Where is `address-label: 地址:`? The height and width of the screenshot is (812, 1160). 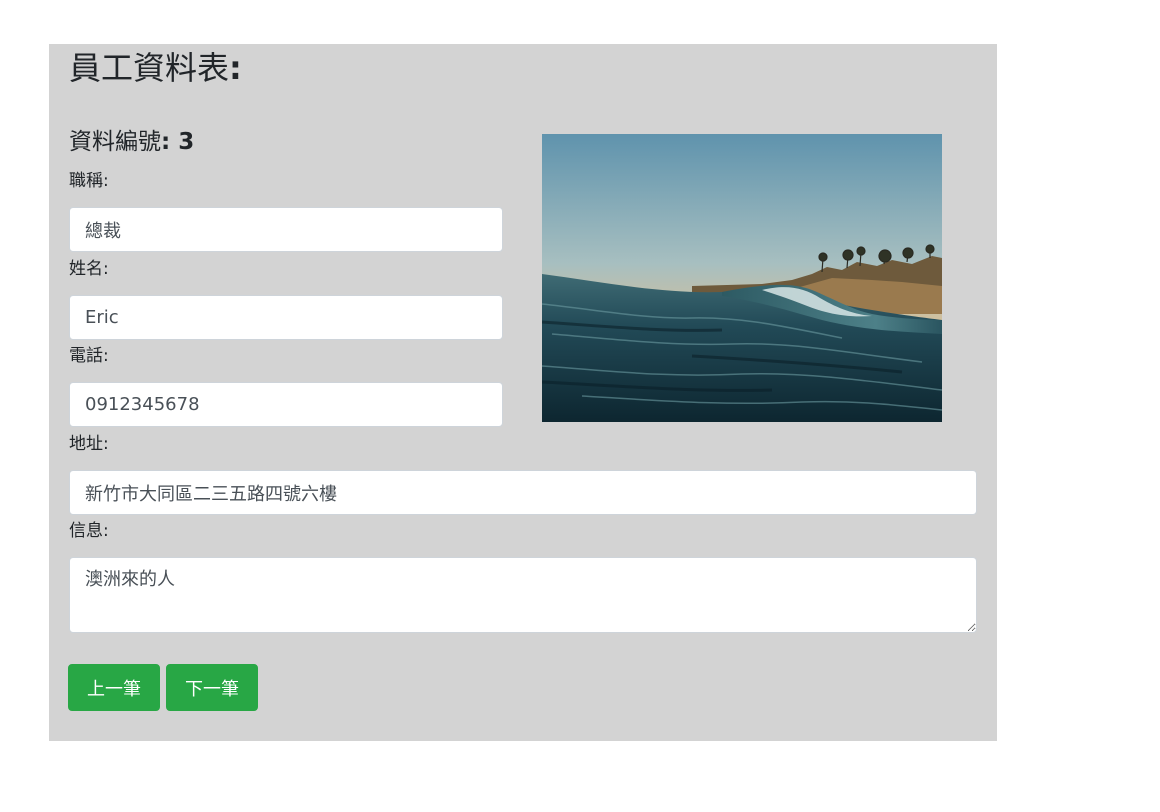
address-label: 地址: is located at coordinates (89, 444).